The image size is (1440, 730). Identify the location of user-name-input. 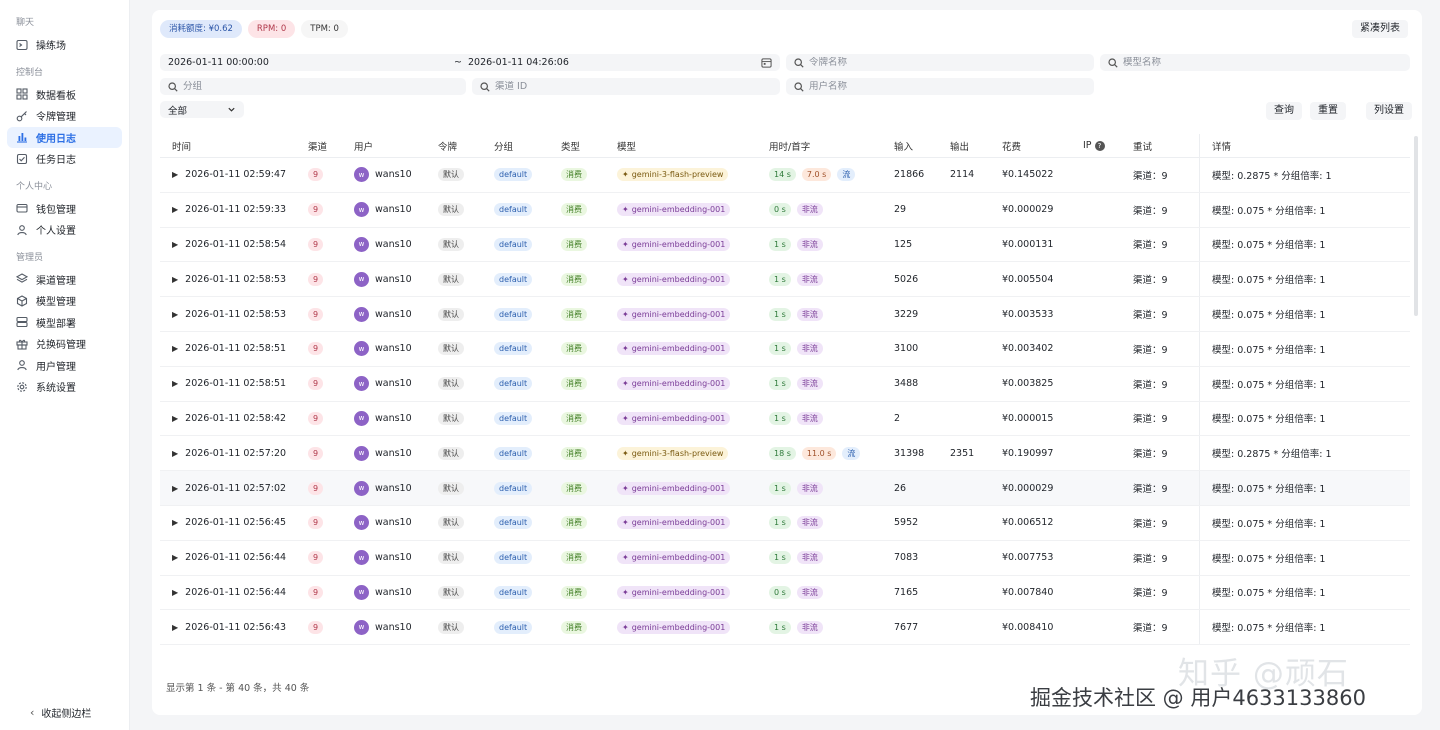
(947, 86).